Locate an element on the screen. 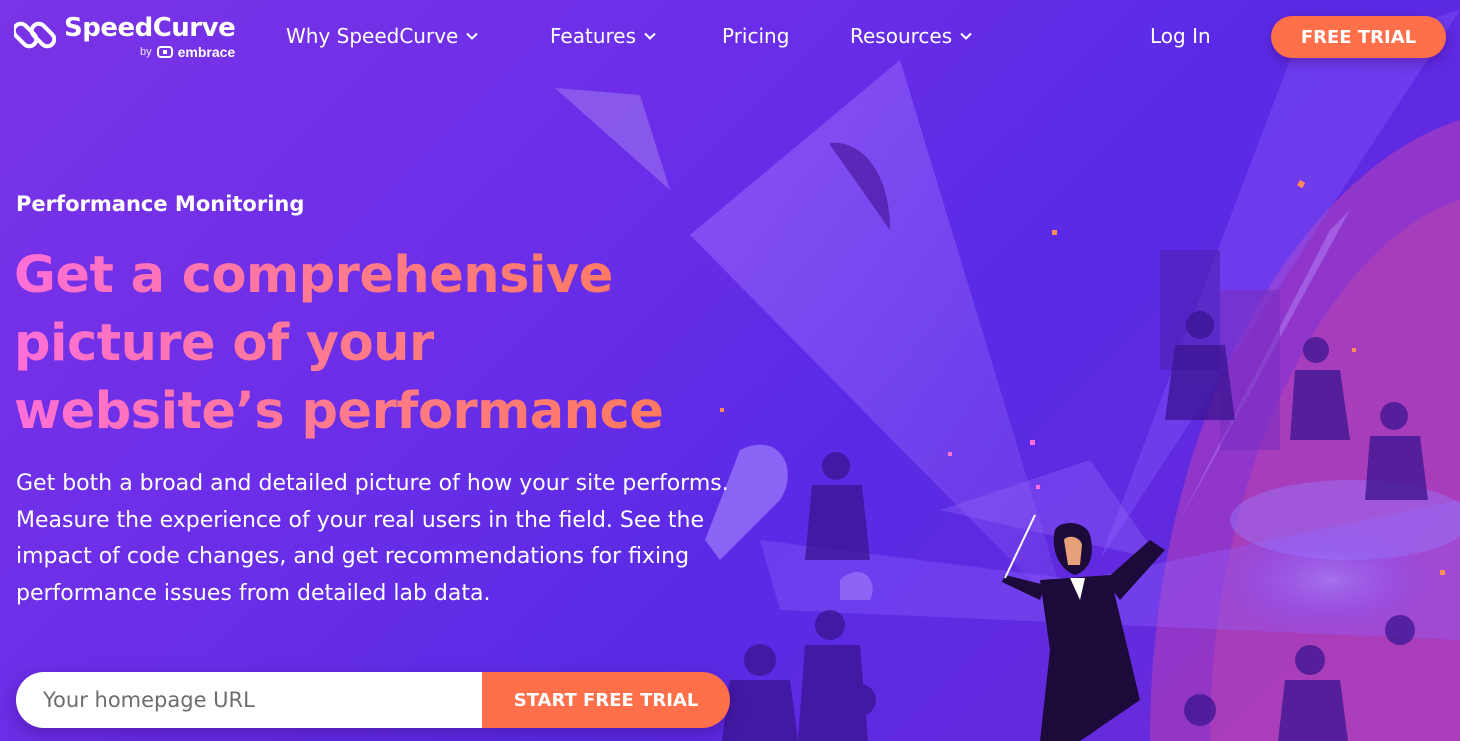  nav-login-link: Log In is located at coordinates (1180, 36).